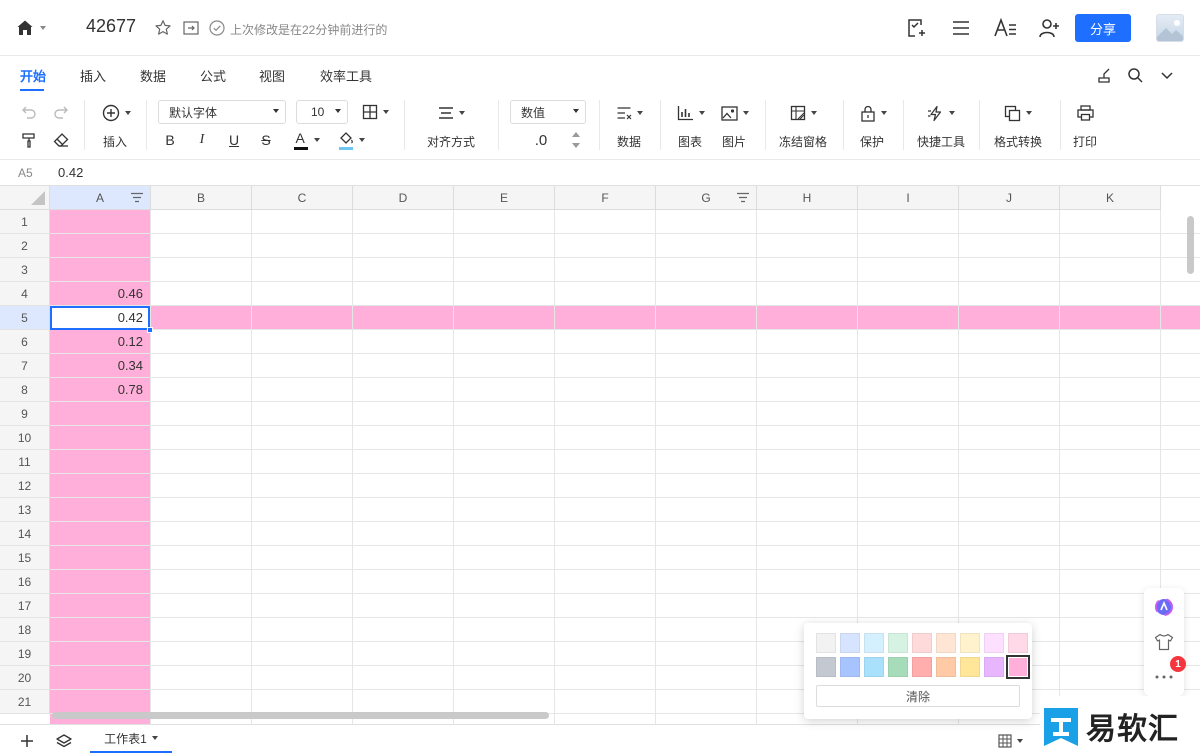  Describe the element at coordinates (266, 140) in the screenshot. I see `strikethrough-button: S` at that location.